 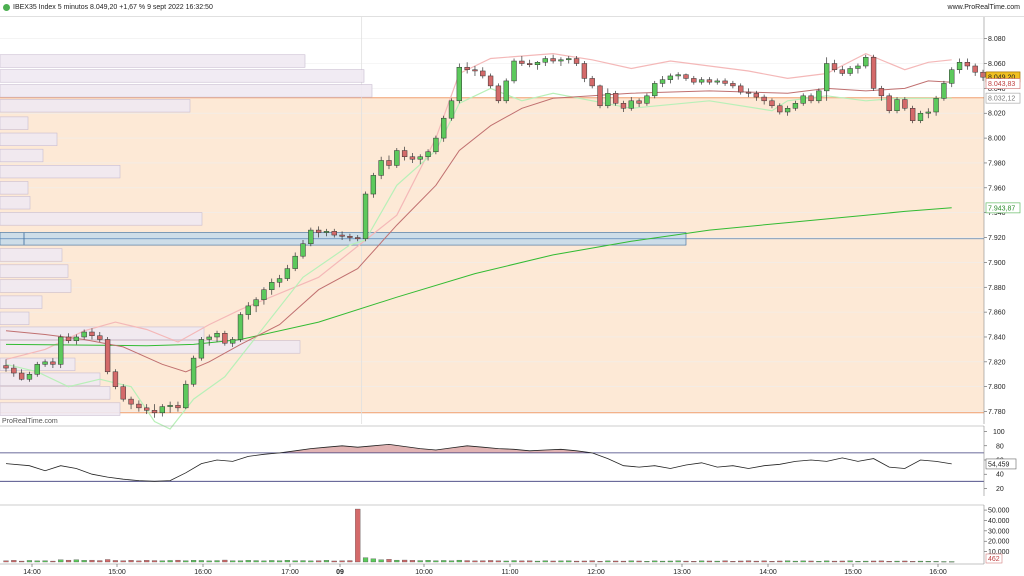 What do you see at coordinates (997, 337) in the screenshot?
I see `price-tick-label: 7.840` at bounding box center [997, 337].